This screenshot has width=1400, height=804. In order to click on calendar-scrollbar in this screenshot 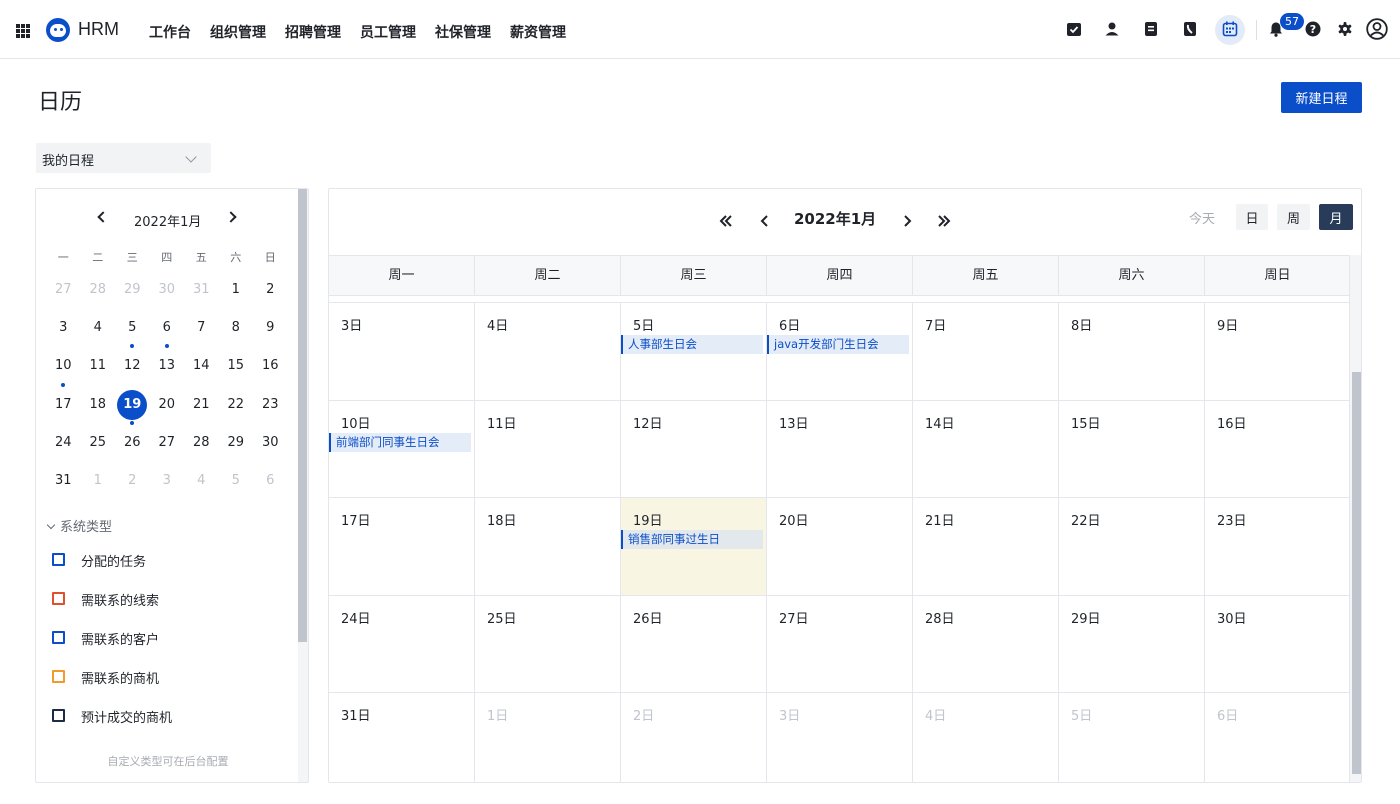, I will do `click(1355, 518)`.